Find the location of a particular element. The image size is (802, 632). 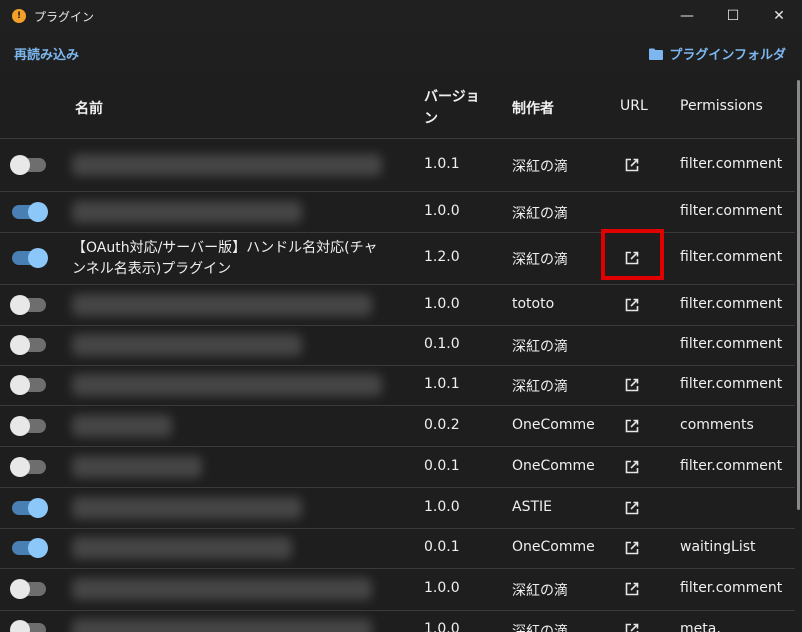

column-header-version: バージョン is located at coordinates (452, 108).